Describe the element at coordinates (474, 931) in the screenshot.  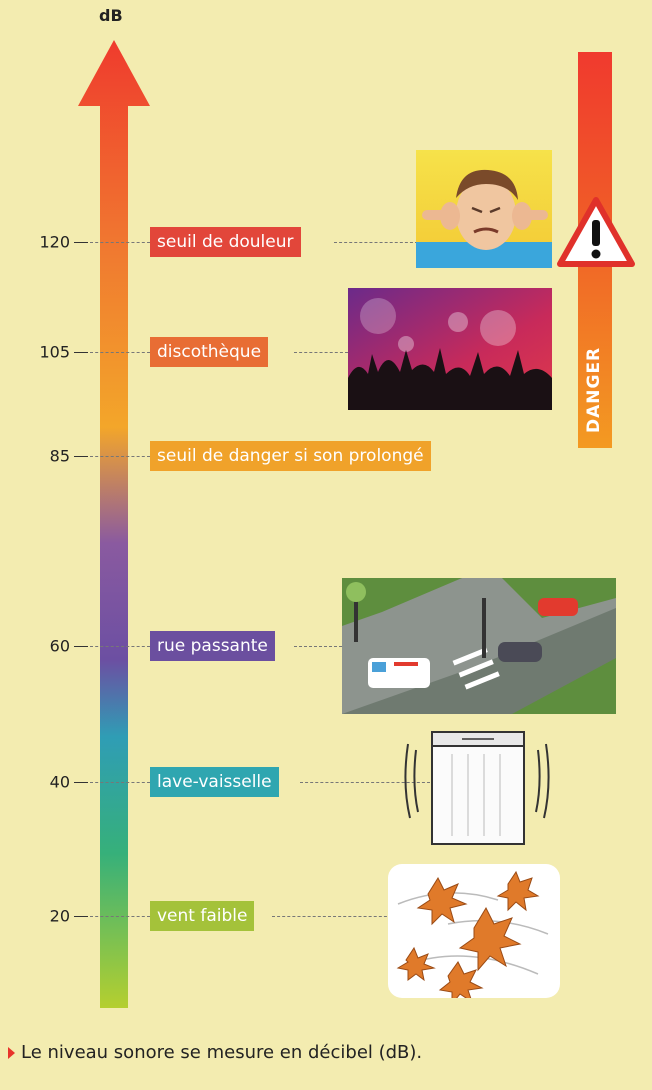
I see `autumn-leaves-image` at that location.